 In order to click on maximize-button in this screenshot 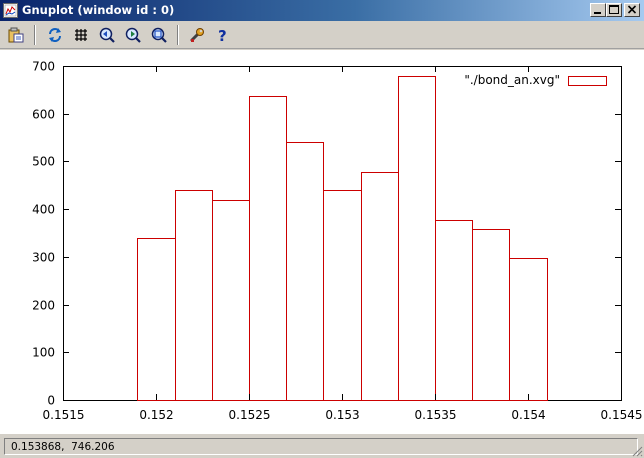, I will do `click(614, 10)`.